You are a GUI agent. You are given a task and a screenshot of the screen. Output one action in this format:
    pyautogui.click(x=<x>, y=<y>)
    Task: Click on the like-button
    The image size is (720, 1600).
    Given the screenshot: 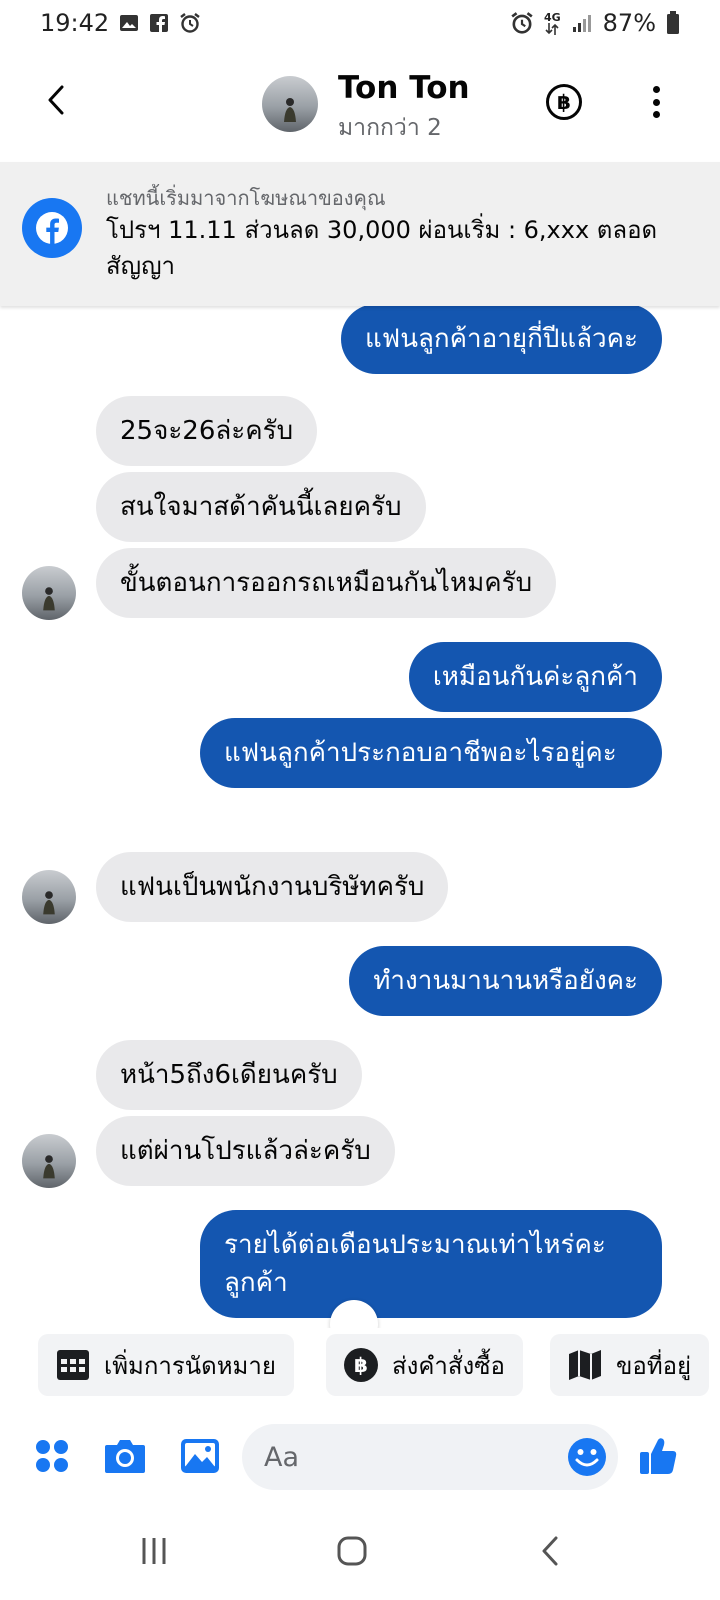 What is the action you would take?
    pyautogui.click(x=658, y=1456)
    